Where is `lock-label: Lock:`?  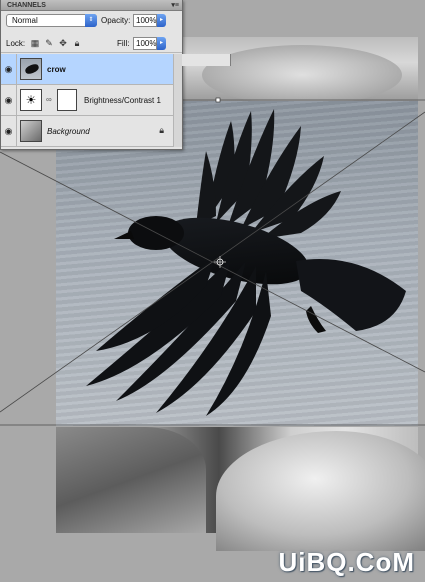 lock-label: Lock: is located at coordinates (16, 43).